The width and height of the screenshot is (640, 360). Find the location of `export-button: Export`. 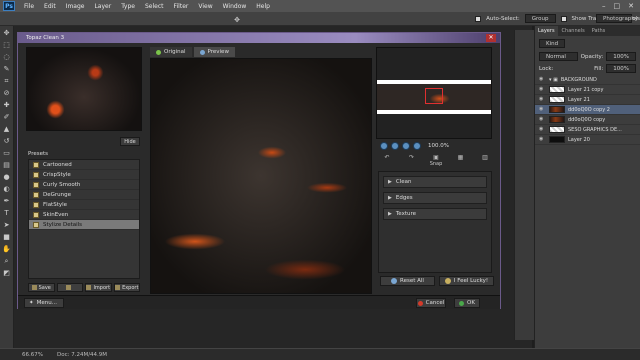

export-button: Export is located at coordinates (126, 287).